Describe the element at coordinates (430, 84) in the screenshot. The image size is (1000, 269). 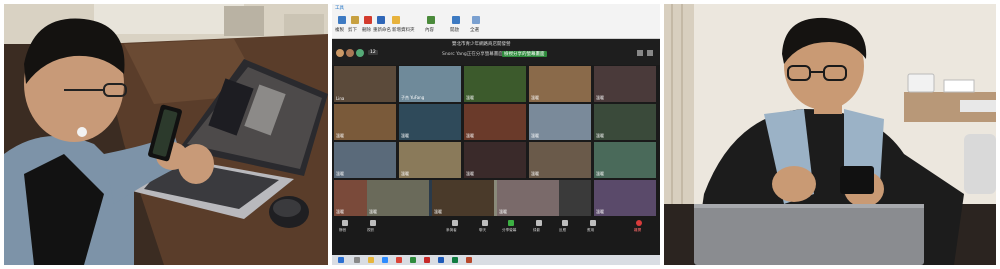
I see `participant-tile: 子杰 YuFang` at that location.